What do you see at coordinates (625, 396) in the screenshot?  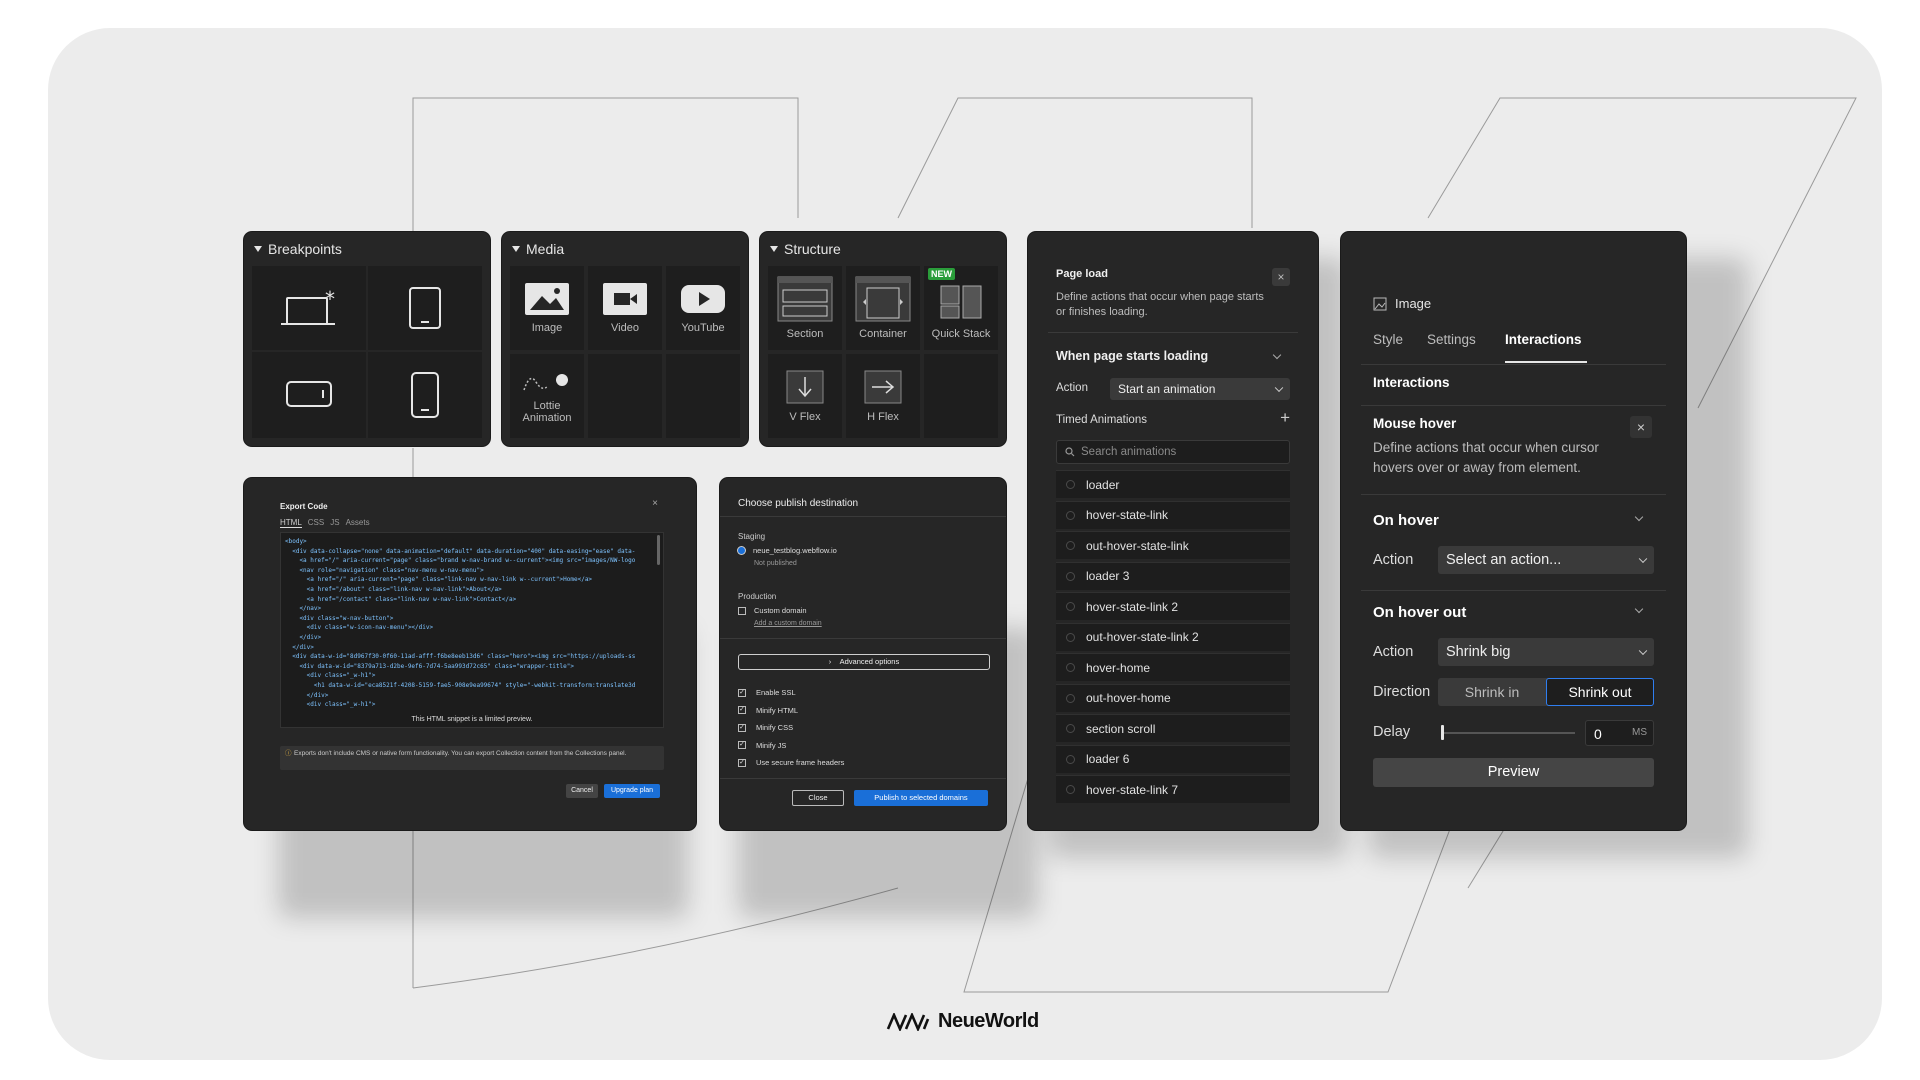 I see `media-empty-cell` at bounding box center [625, 396].